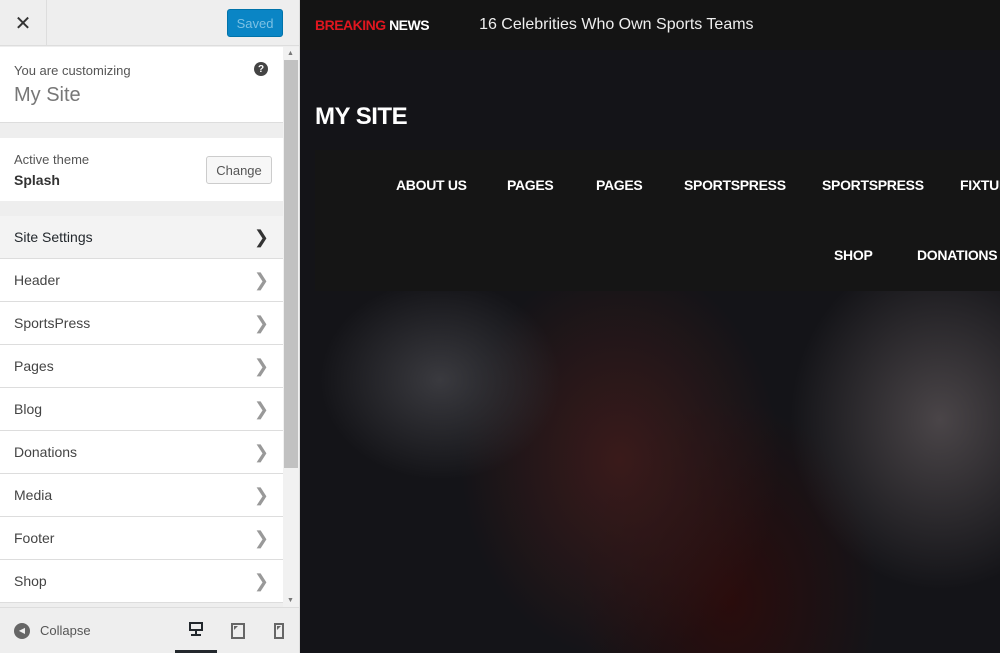  Describe the element at coordinates (53, 237) in the screenshot. I see `section-label: Site Settings` at that location.